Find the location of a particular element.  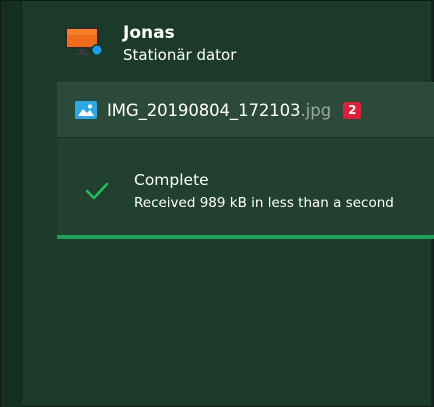

checkmark-icon is located at coordinates (97, 191).